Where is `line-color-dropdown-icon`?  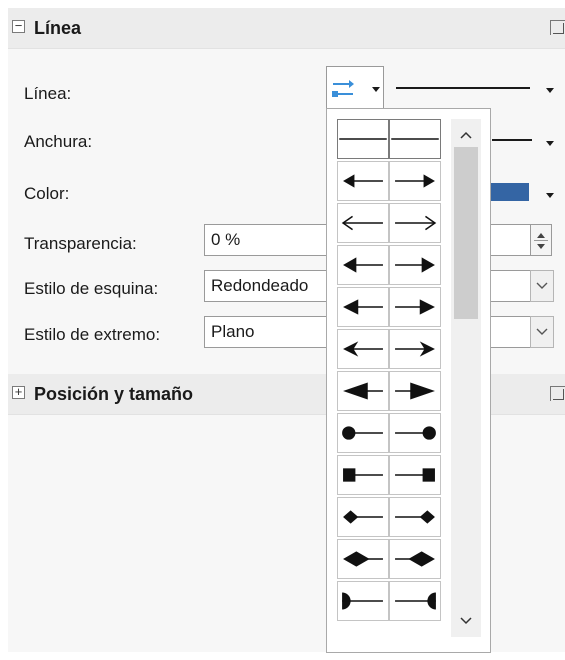
line-color-dropdown-icon is located at coordinates (550, 195).